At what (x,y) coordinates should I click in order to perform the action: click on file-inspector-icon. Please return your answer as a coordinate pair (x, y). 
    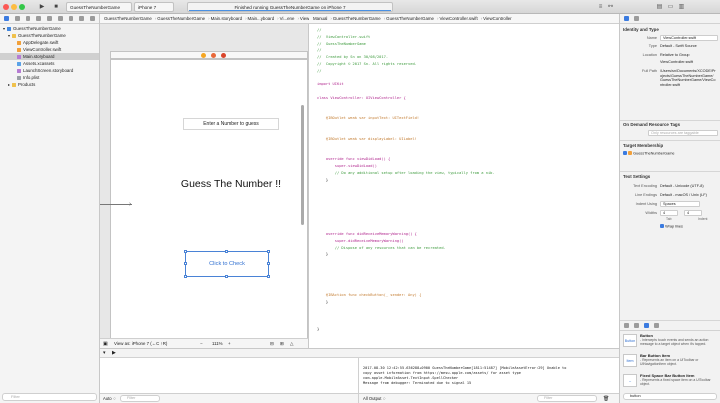
    Looking at the image, I should click on (626, 18).